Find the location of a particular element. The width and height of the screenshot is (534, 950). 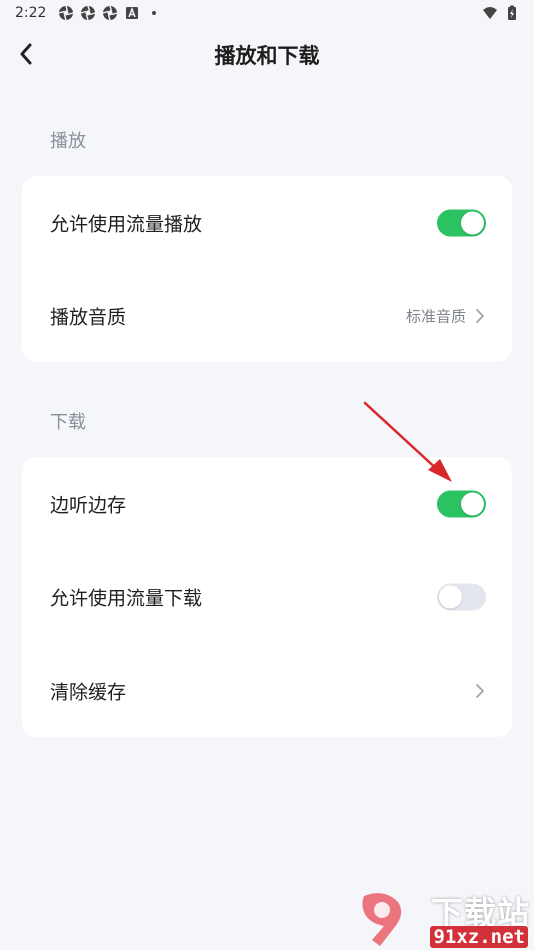

top-app-bar: 播放和下载 is located at coordinates (267, 56).